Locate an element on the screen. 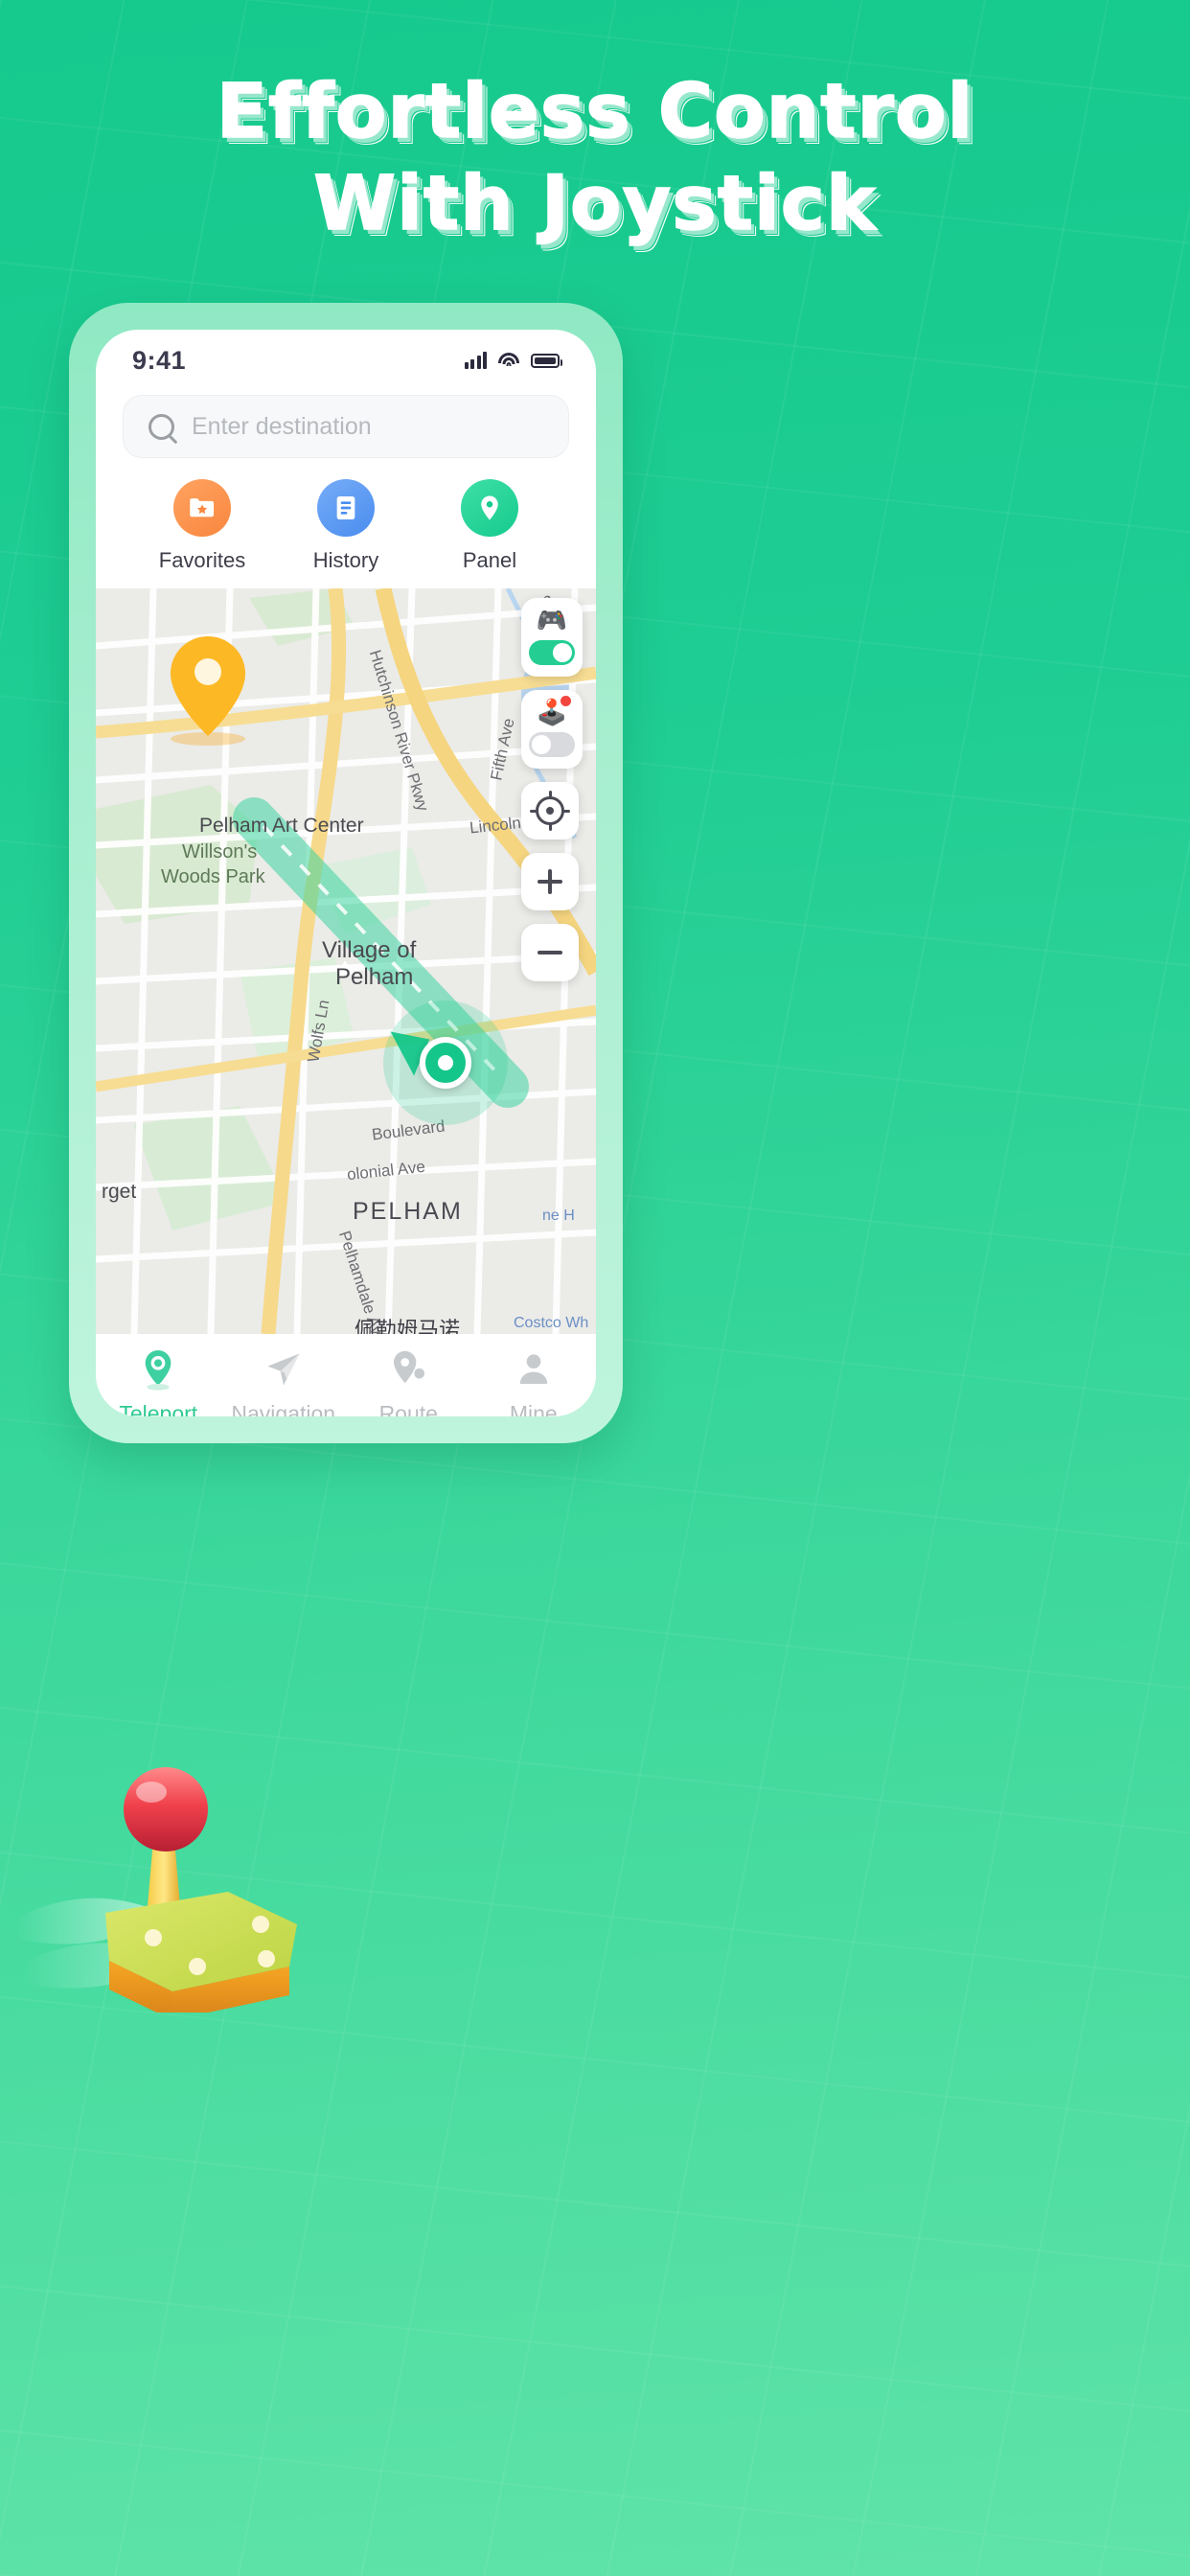 This screenshot has height=2576, width=1190. map-controls: 🎮 🕹️ is located at coordinates (552, 789).